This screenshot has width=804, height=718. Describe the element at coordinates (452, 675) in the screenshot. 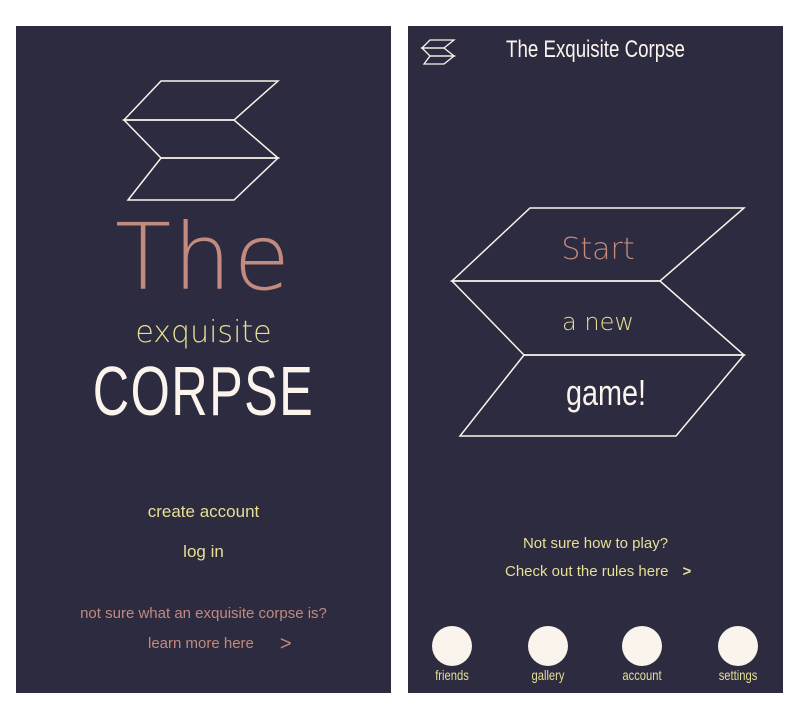

I see `nav-friends-label: friends` at that location.